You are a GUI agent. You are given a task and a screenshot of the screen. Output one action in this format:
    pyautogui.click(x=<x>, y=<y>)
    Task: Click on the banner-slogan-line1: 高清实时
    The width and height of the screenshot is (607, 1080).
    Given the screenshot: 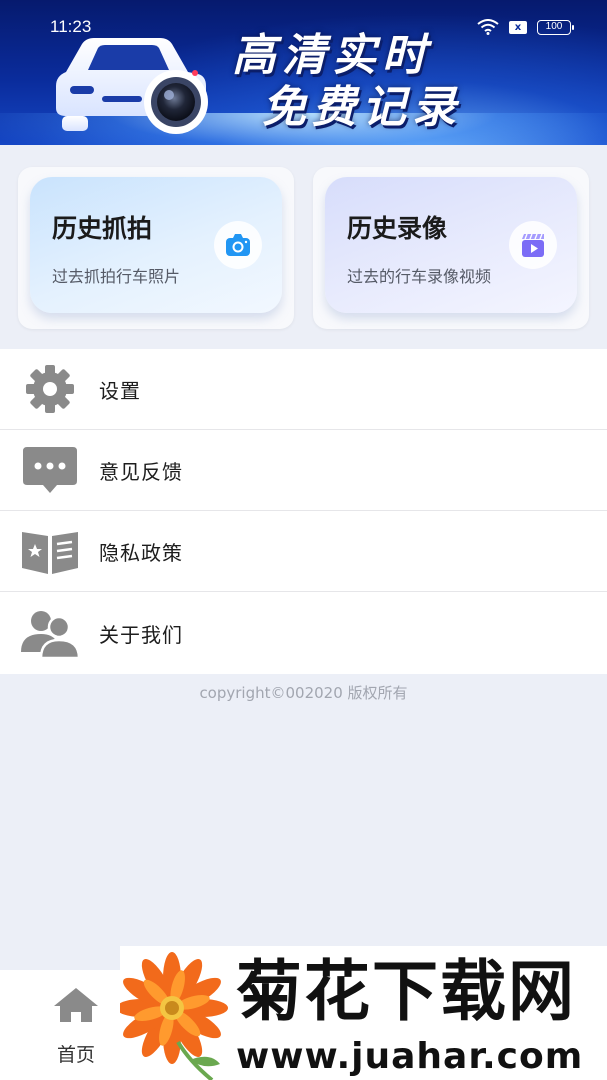 What is the action you would take?
    pyautogui.click(x=332, y=55)
    